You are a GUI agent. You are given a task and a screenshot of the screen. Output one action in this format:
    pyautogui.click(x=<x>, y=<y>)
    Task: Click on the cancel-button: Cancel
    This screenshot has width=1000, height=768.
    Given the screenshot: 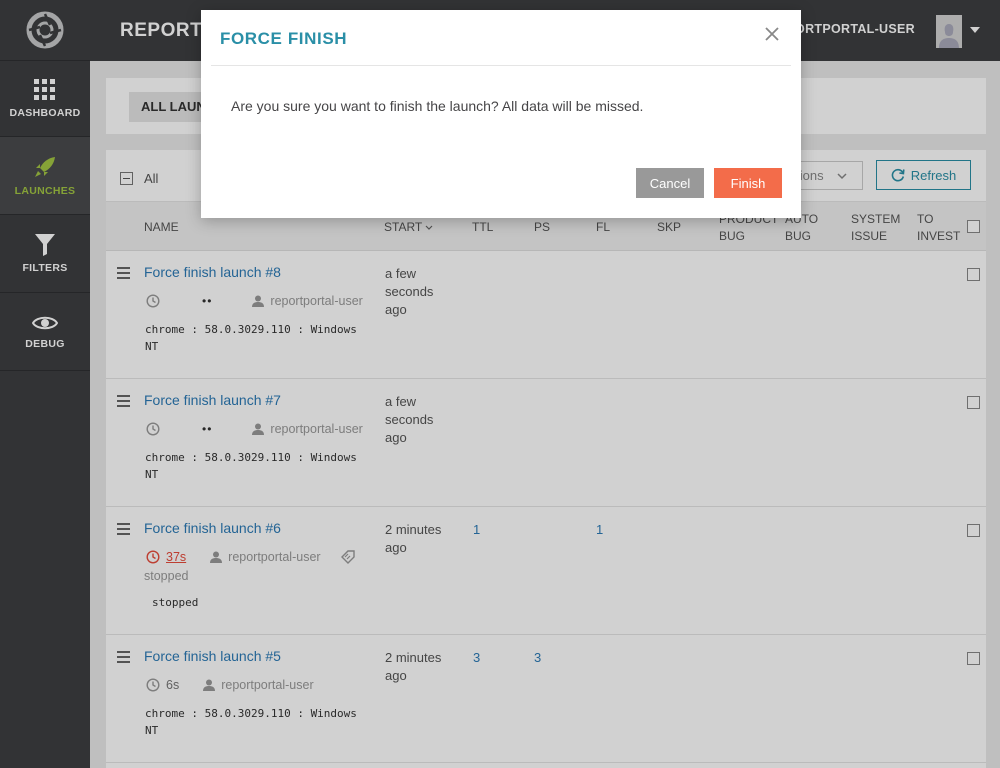 What is the action you would take?
    pyautogui.click(x=670, y=183)
    